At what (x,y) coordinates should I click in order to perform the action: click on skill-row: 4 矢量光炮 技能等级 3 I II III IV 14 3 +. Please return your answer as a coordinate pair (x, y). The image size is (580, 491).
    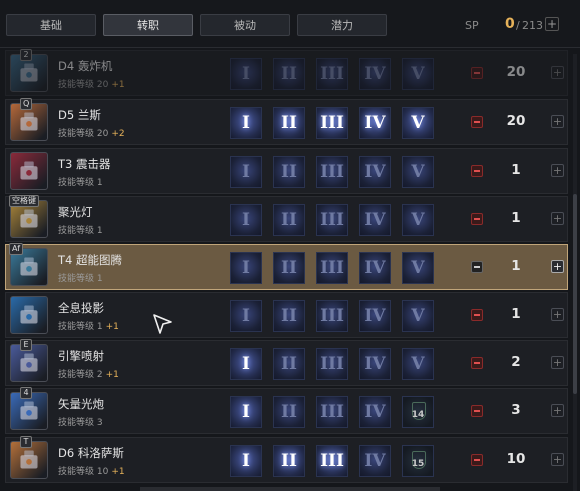
    Looking at the image, I should click on (286, 410).